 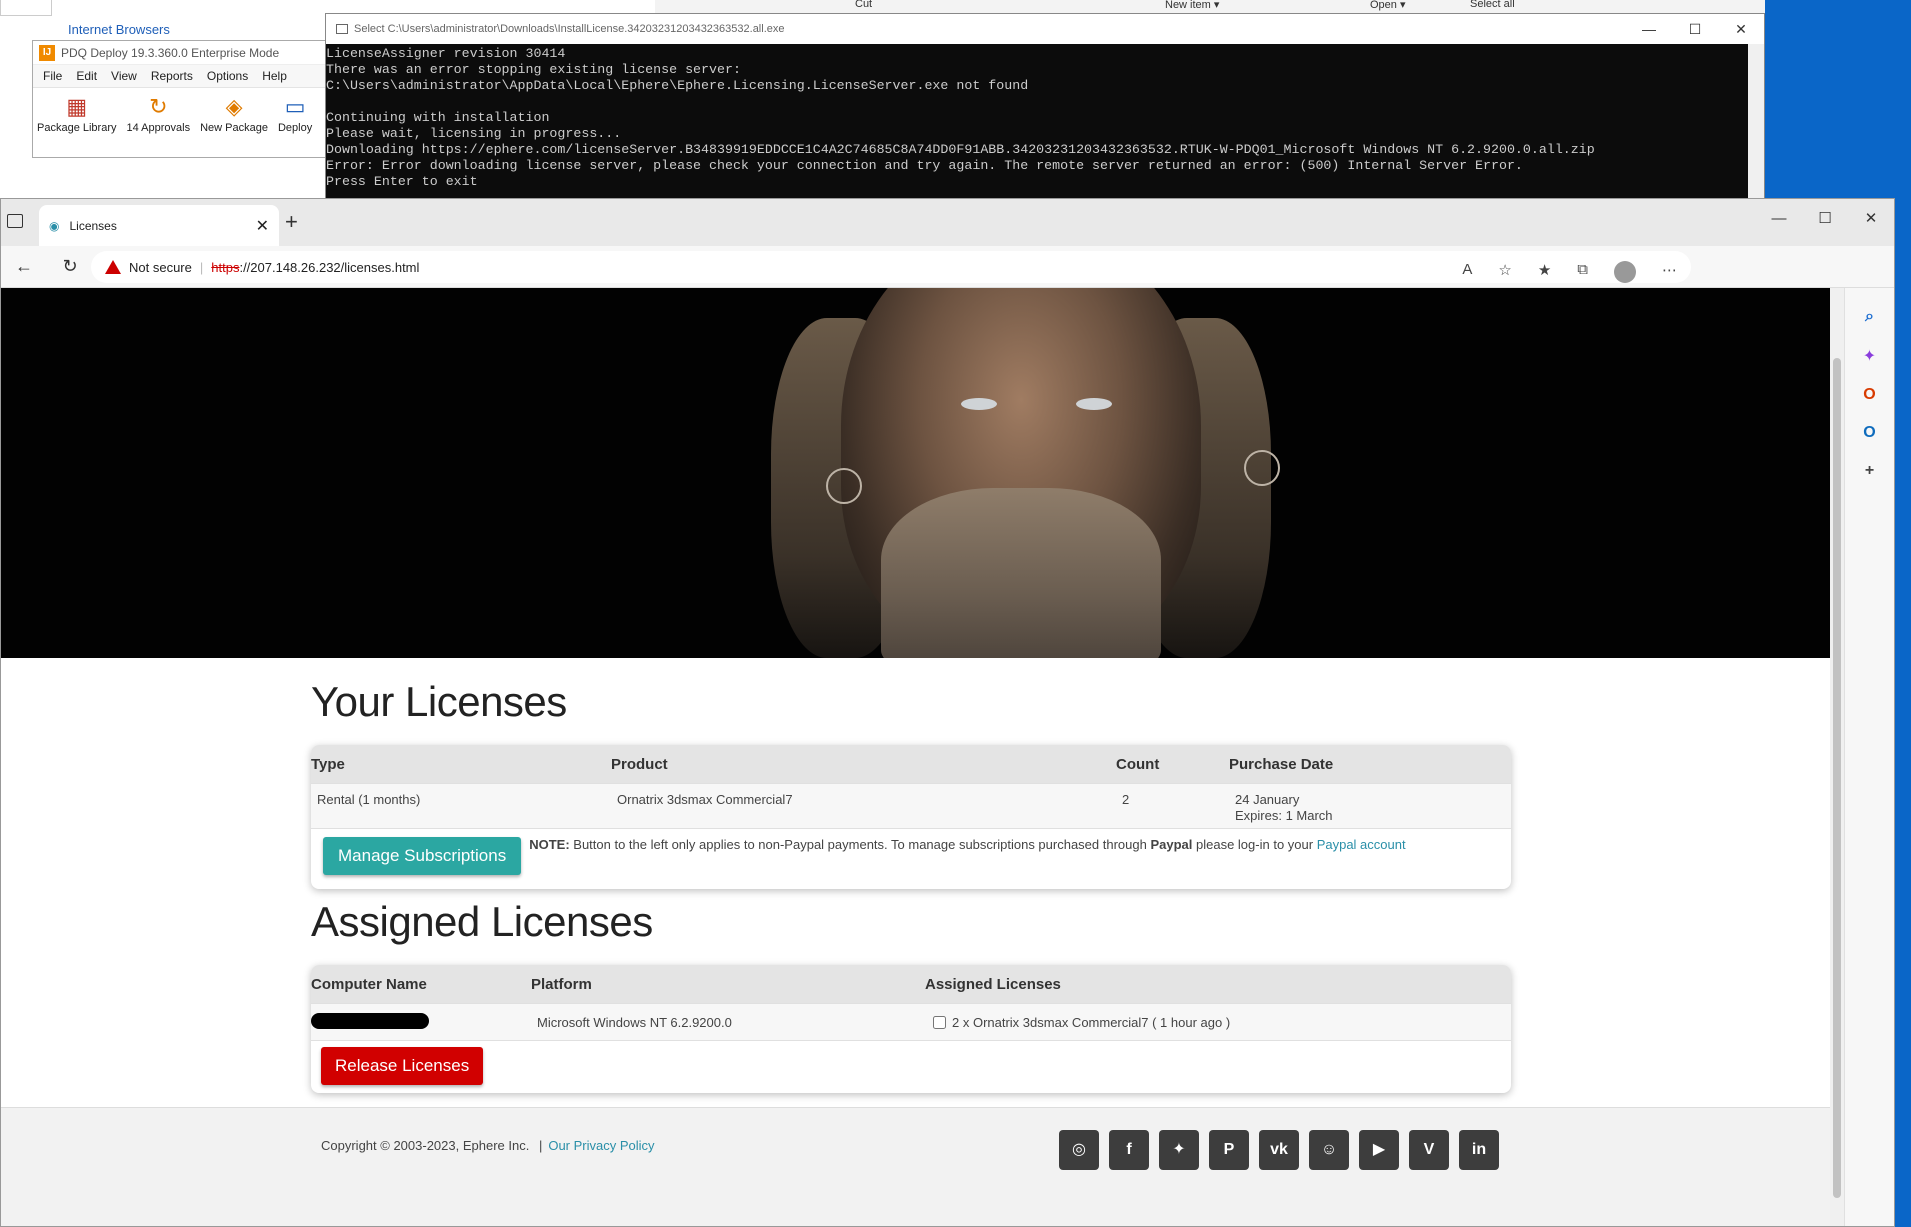 I want to click on discord-icon: ☺, so click(x=1329, y=1150).